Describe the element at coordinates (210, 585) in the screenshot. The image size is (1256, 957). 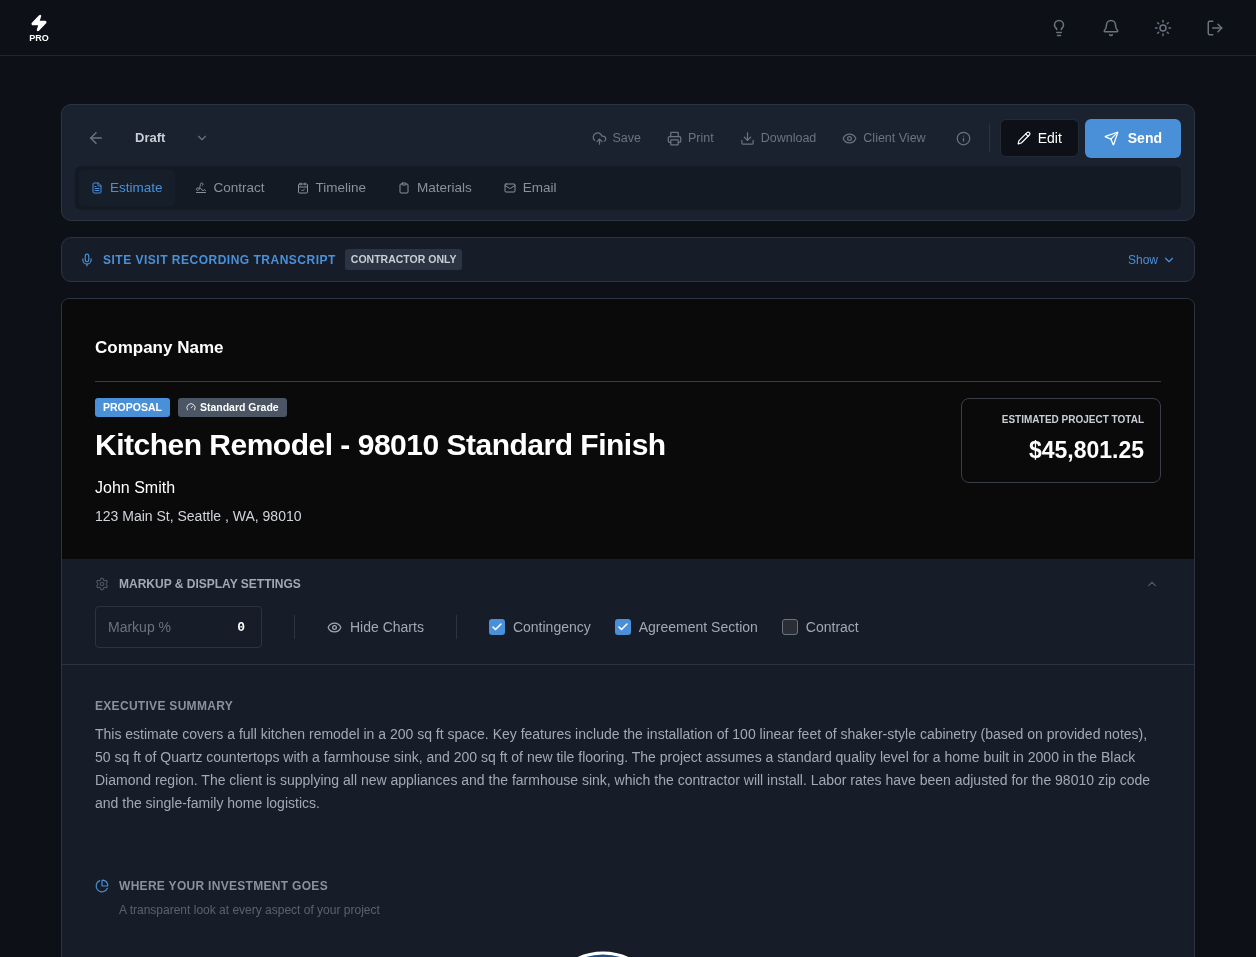
I see `settings-title: MARKUP & DISPLAY SETTINGS` at that location.